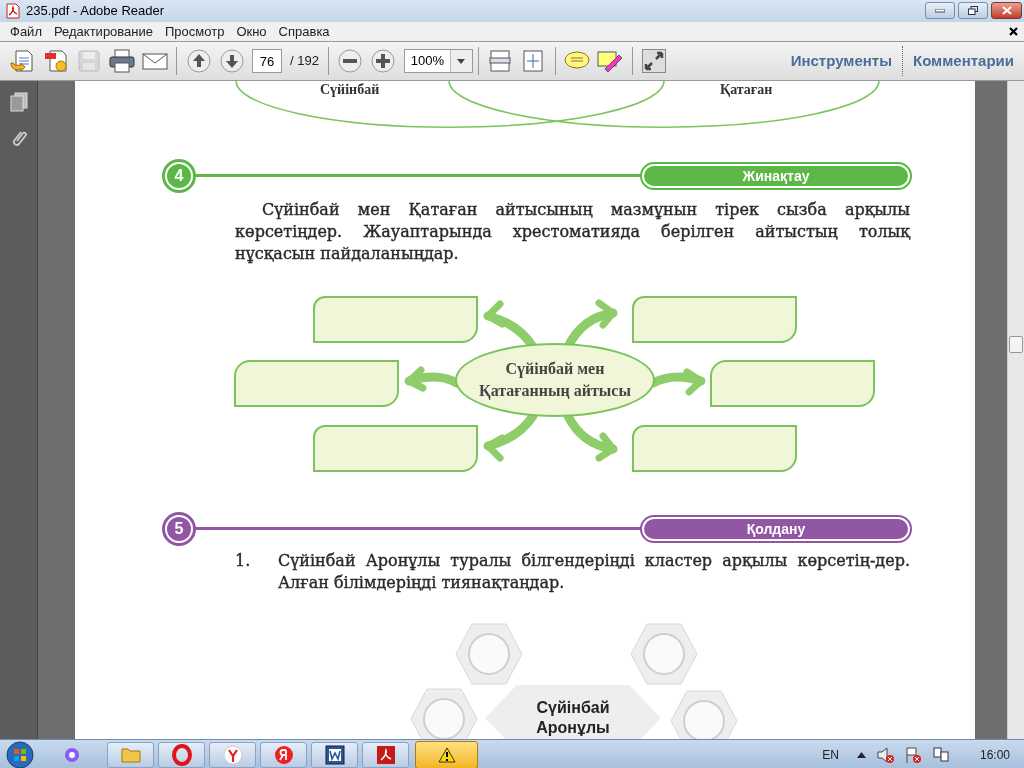 This screenshot has height=768, width=1024. I want to click on pages-icon, so click(18, 102).